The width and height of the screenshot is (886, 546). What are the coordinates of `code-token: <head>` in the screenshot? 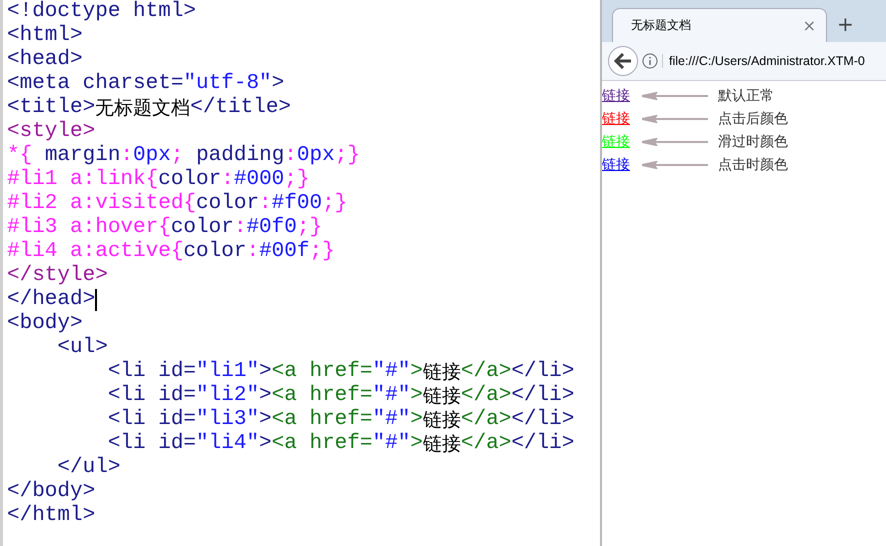 It's located at (45, 60).